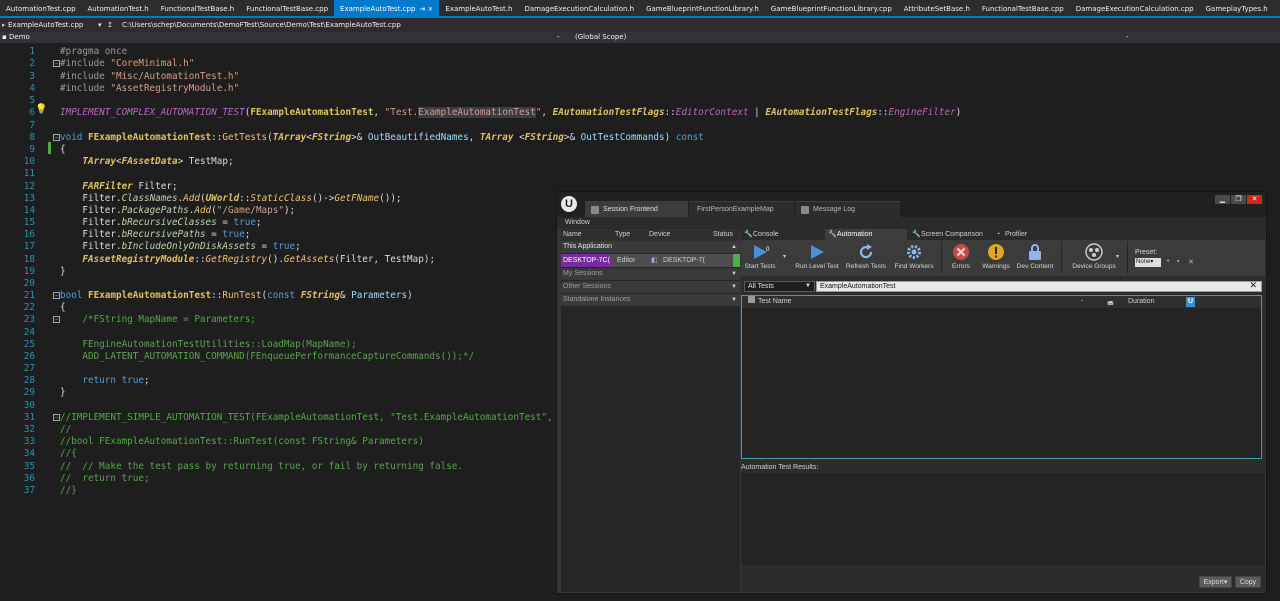  Describe the element at coordinates (1238, 199) in the screenshot. I see `maximize-button: ❐` at that location.